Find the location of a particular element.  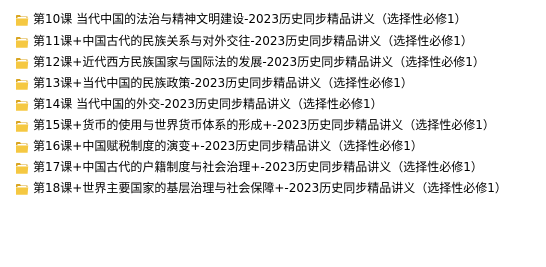

folder-name: 第13课+当代中国的民族政策-2023历史同步精品讲义（选择性必修1） is located at coordinates (223, 83).